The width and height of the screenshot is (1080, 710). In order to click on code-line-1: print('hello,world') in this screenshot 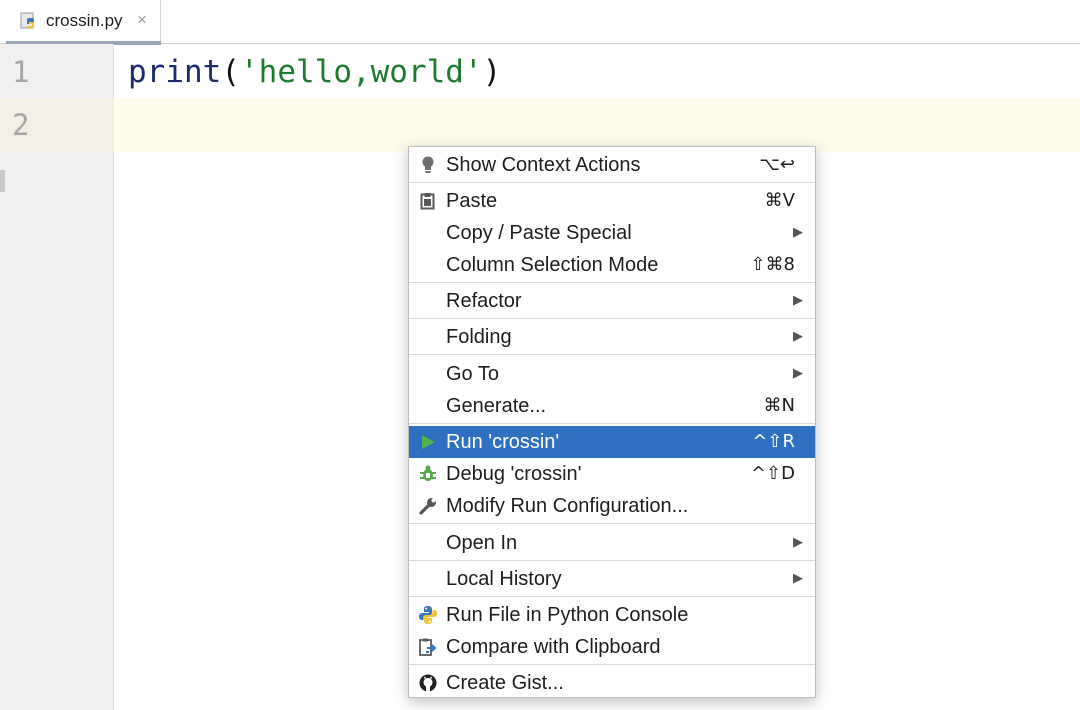, I will do `click(314, 72)`.